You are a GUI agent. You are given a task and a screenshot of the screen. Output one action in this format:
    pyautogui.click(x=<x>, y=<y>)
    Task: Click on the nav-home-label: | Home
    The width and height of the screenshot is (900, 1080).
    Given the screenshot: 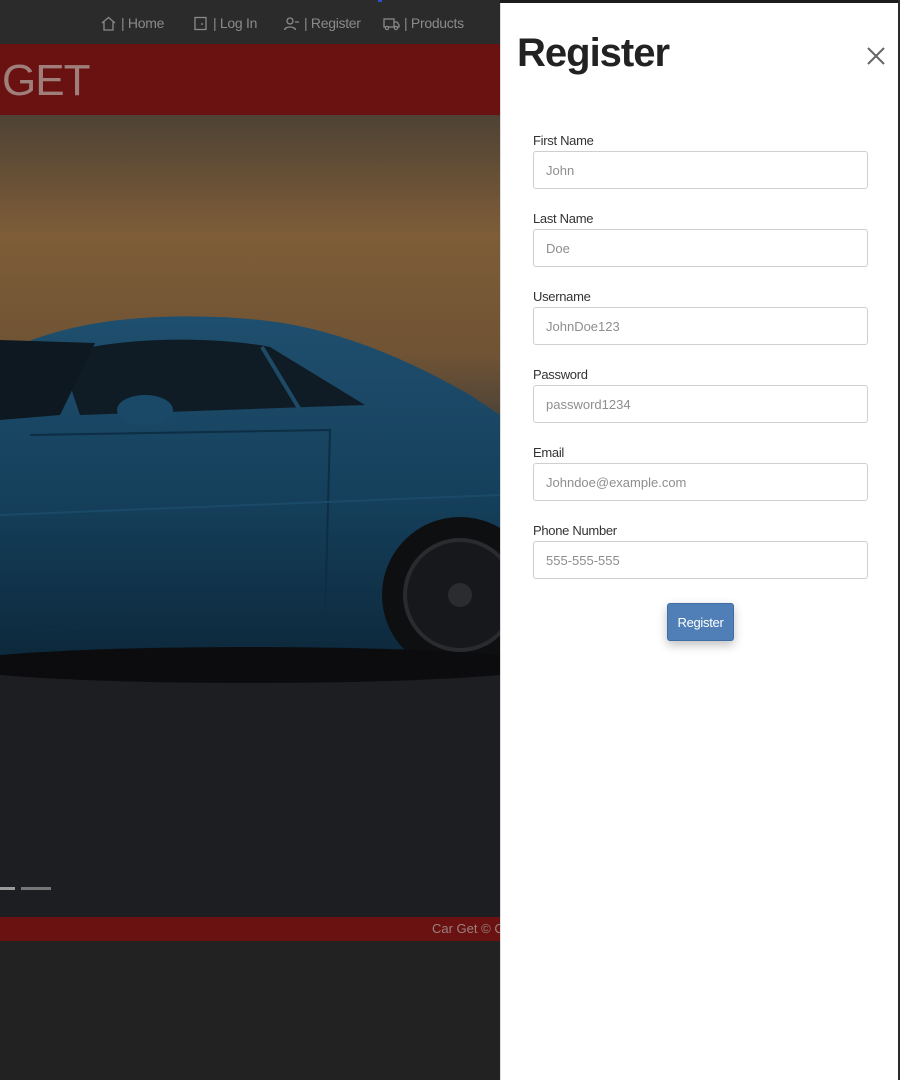 What is the action you would take?
    pyautogui.click(x=143, y=23)
    